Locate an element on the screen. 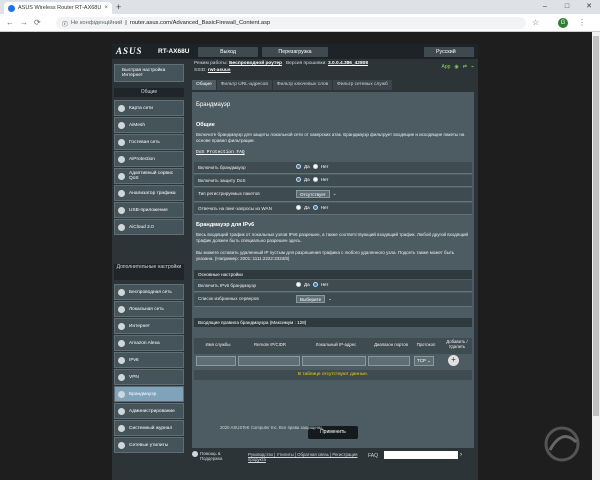 The width and height of the screenshot is (600, 480). remote-ip-input is located at coordinates (269, 361).